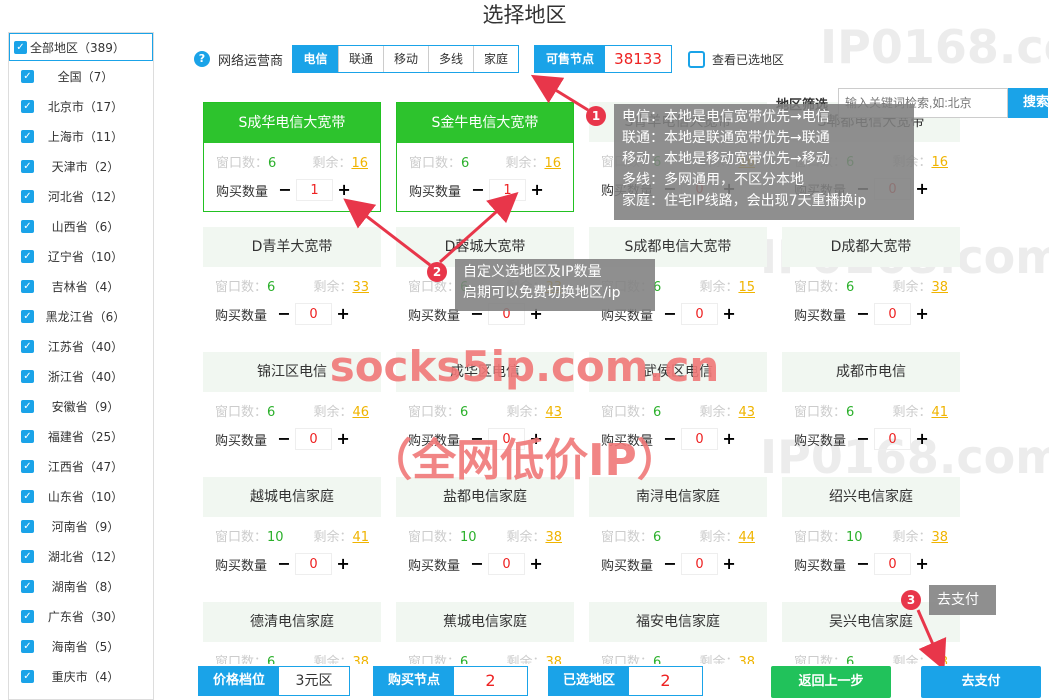  What do you see at coordinates (871, 372) in the screenshot?
I see `card-title: 成都市电信` at bounding box center [871, 372].